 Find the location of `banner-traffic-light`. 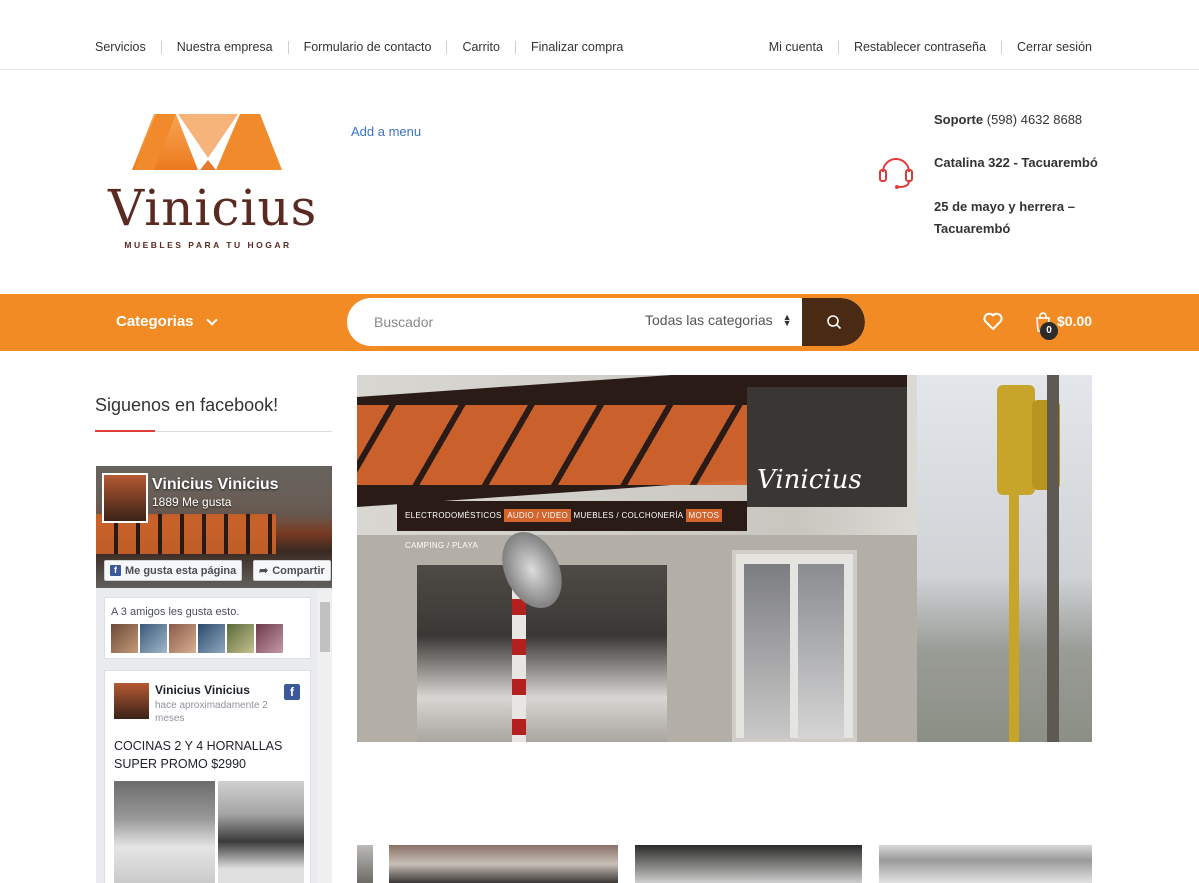

banner-traffic-light is located at coordinates (1016, 440).